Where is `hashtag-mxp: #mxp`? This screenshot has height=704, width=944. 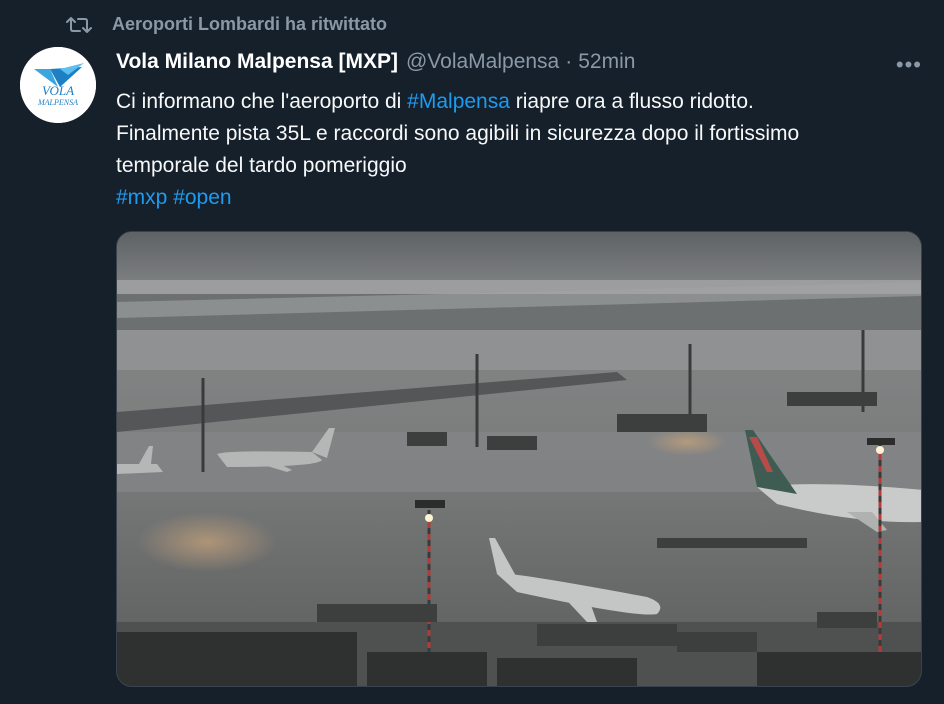 hashtag-mxp: #mxp is located at coordinates (141, 197).